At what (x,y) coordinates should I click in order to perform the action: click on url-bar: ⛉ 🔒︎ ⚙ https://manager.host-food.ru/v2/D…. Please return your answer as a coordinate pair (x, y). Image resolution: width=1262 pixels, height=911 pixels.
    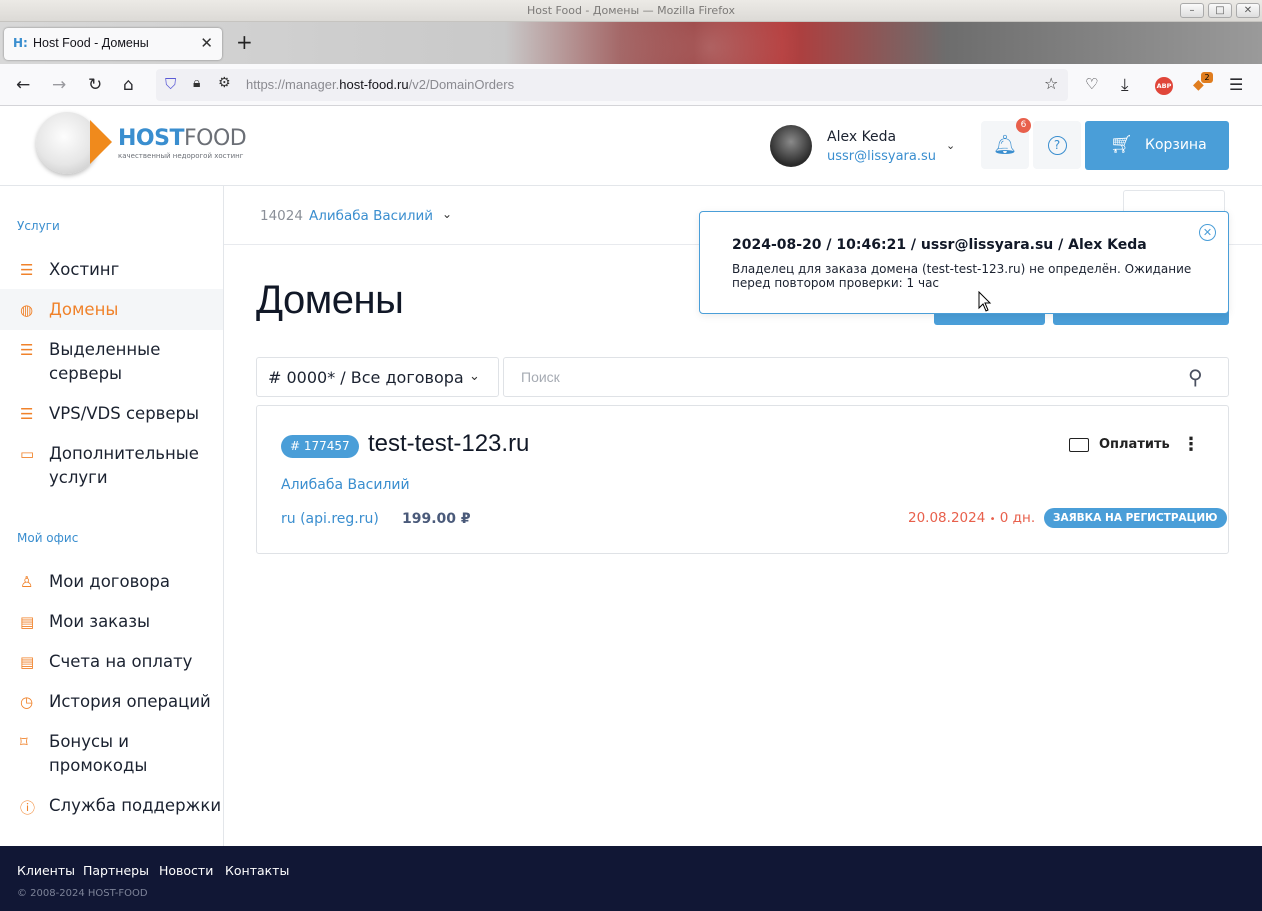
    Looking at the image, I should click on (612, 85).